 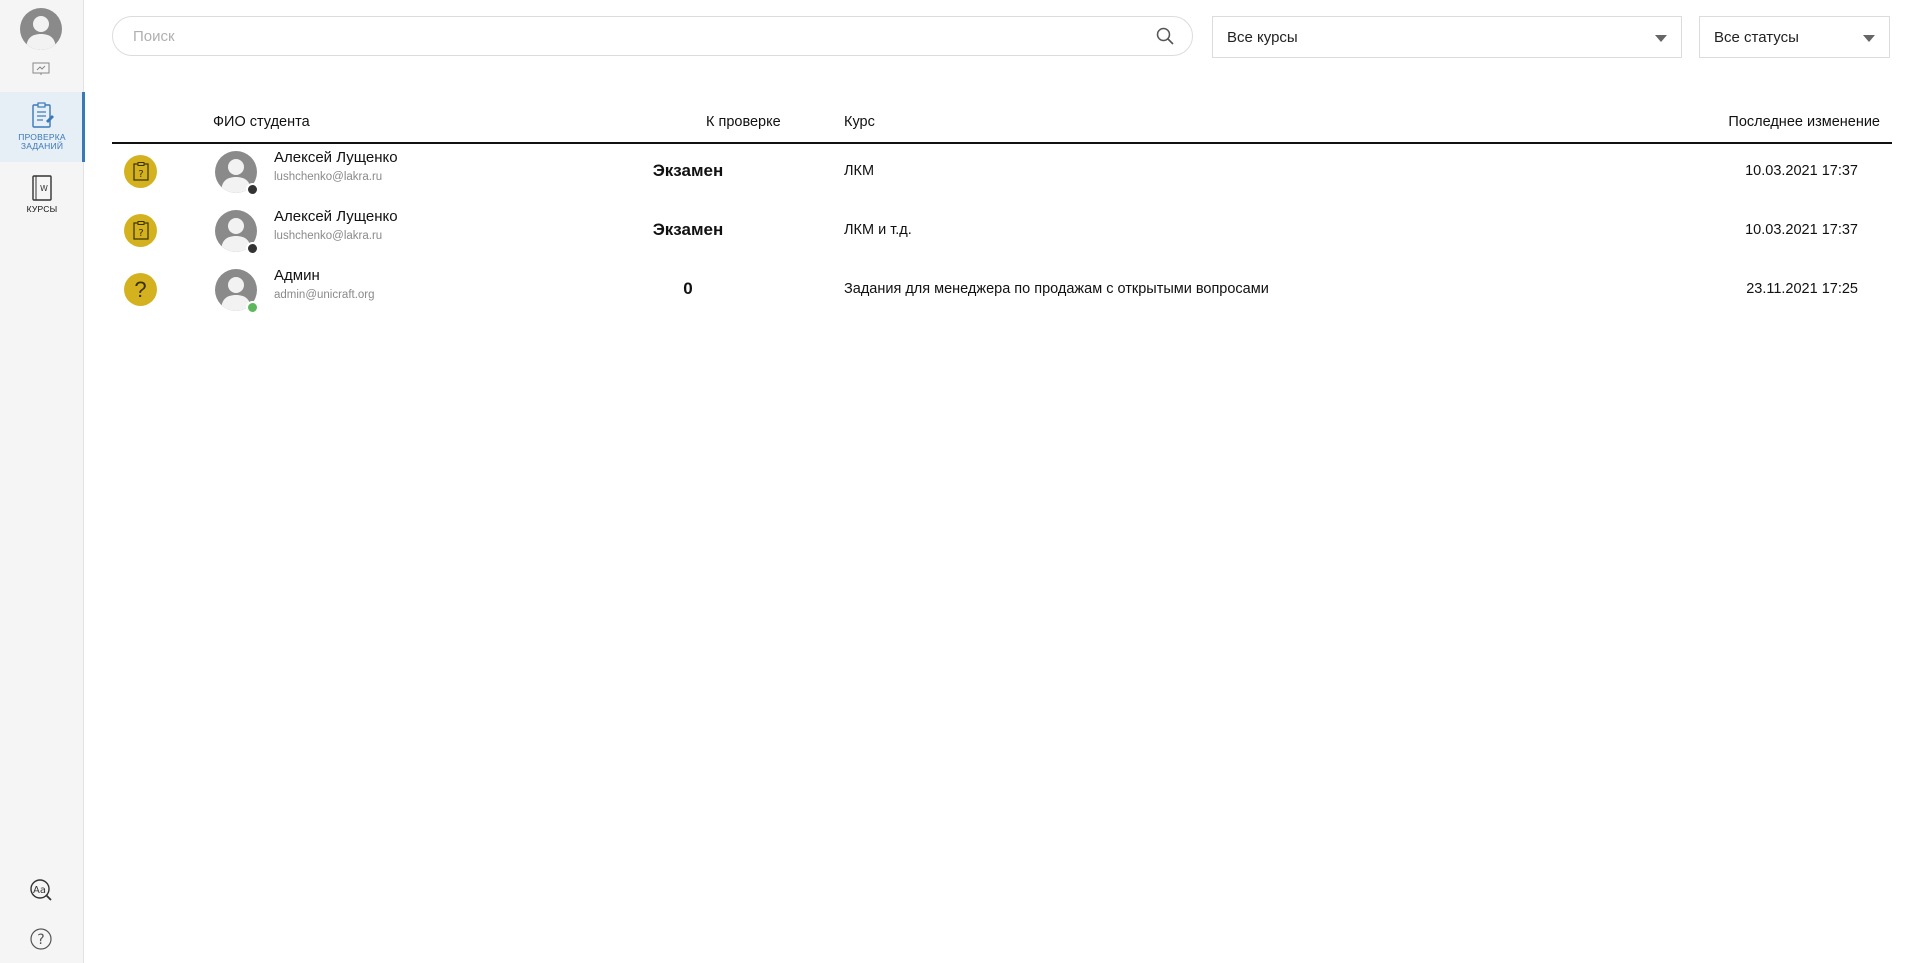 I want to click on sidebar-item-label: ЗАДАНИЙ, so click(x=42, y=146).